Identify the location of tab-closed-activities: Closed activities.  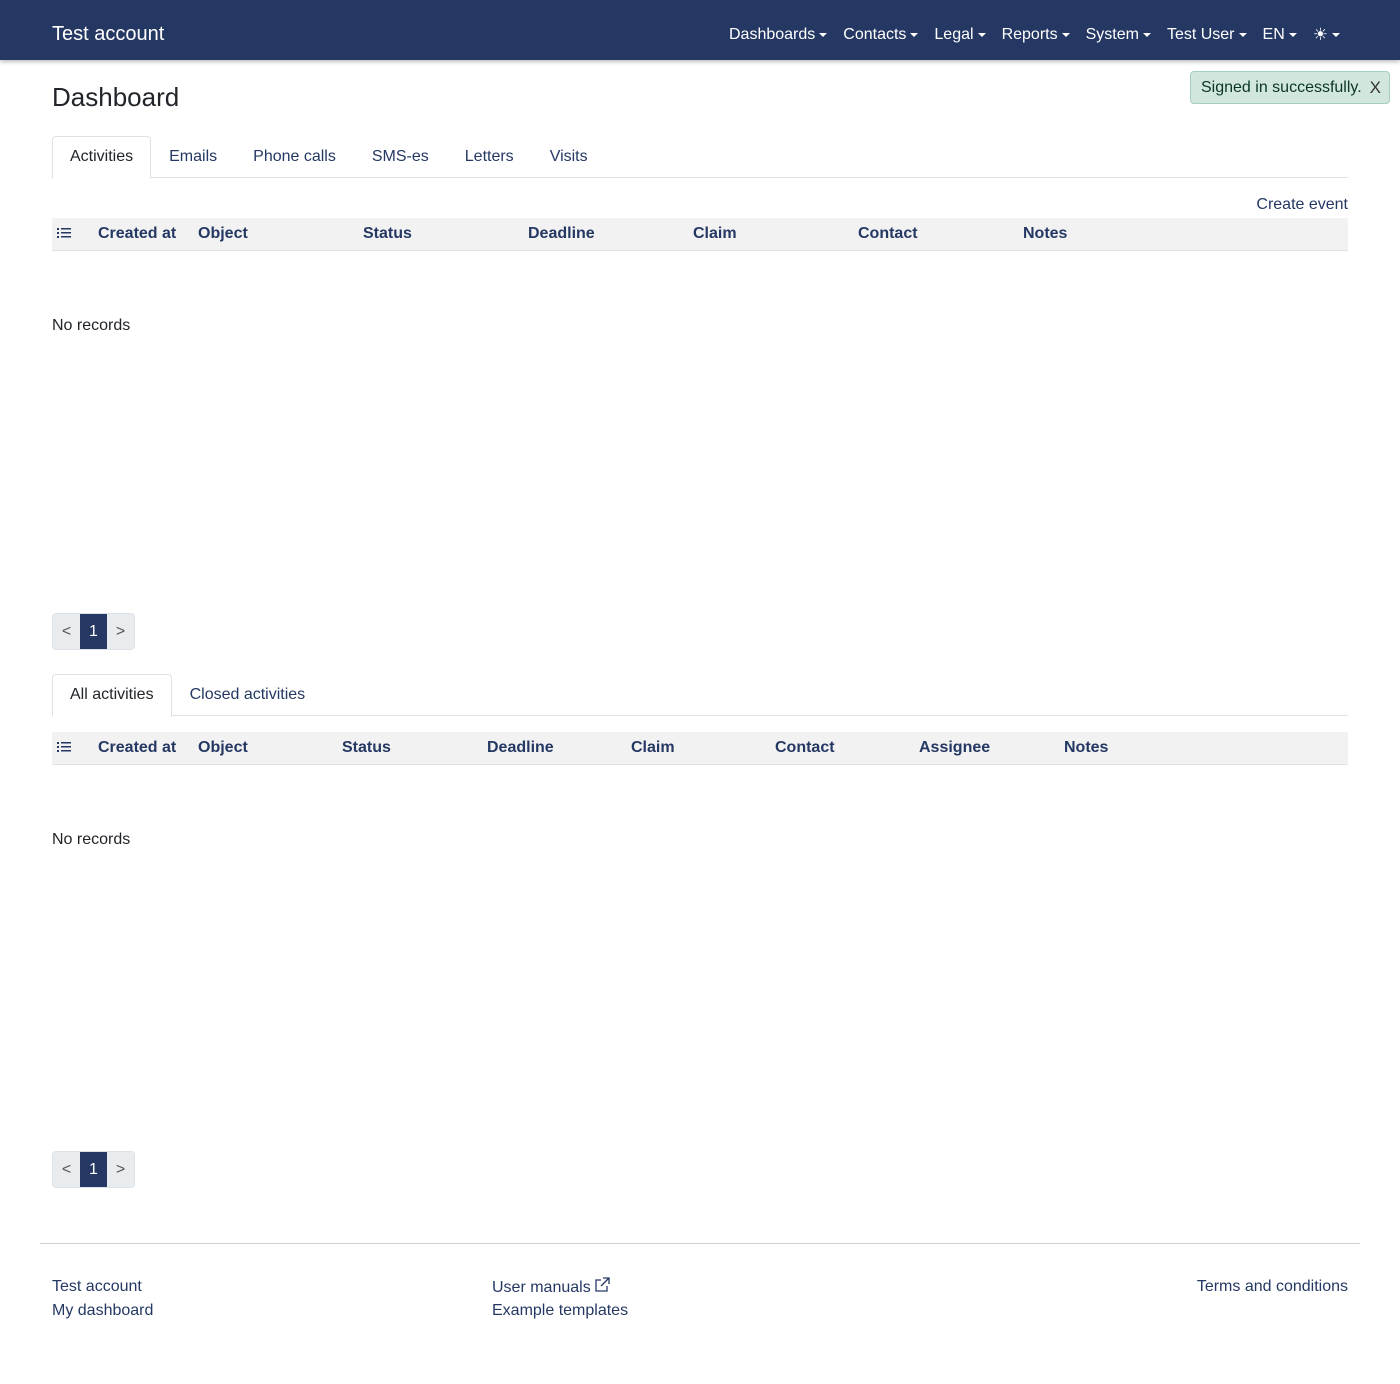
(248, 695).